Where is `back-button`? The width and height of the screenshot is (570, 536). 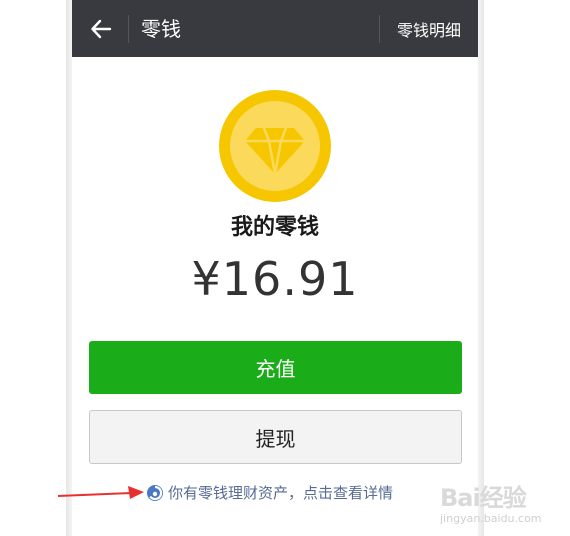
back-button is located at coordinates (101, 29).